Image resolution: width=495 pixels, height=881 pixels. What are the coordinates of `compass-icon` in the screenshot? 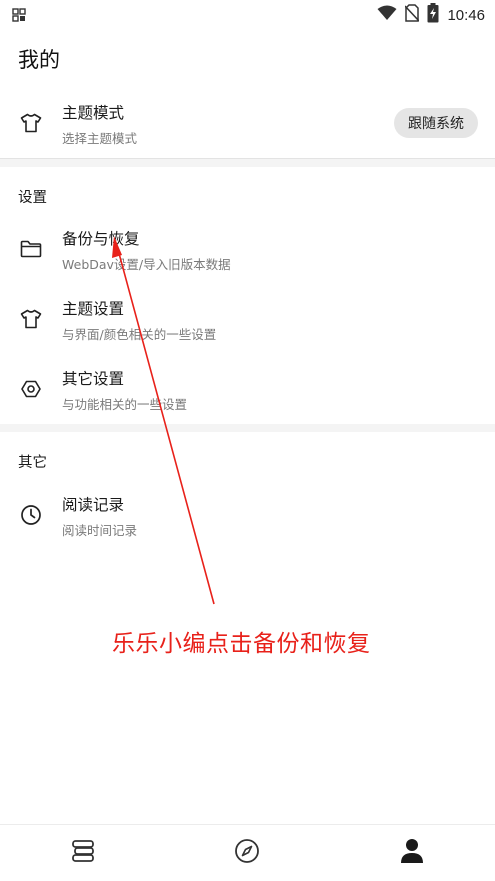 It's located at (247, 853).